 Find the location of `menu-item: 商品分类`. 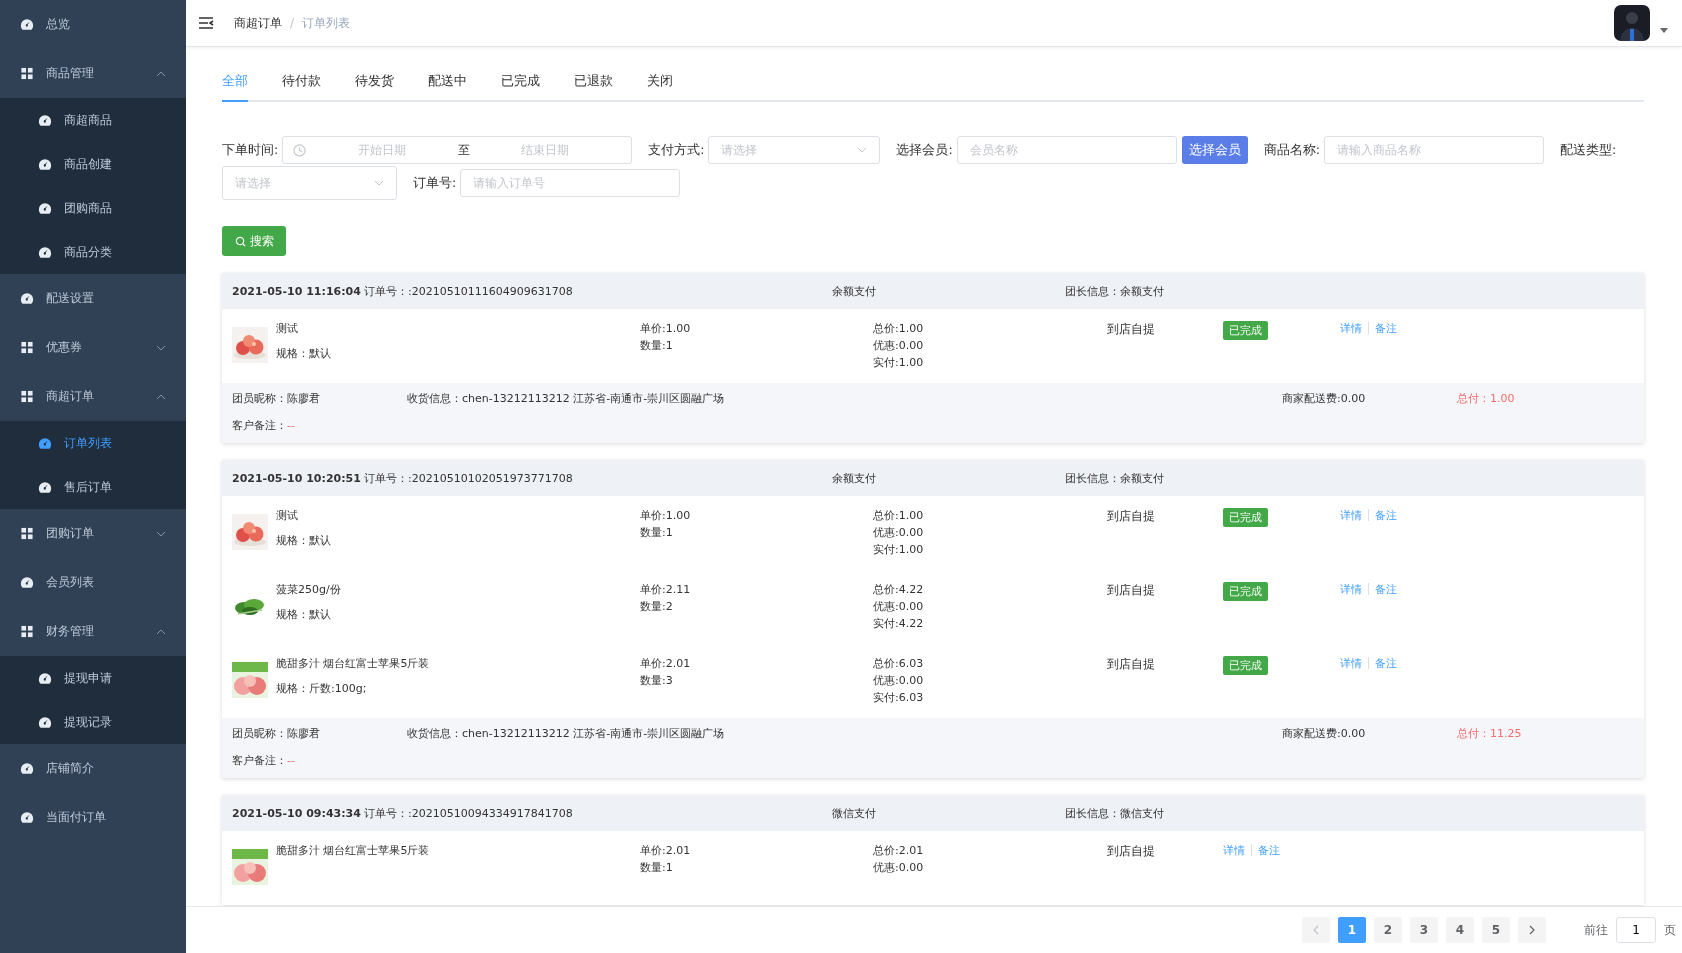

menu-item: 商品分类 is located at coordinates (93, 252).